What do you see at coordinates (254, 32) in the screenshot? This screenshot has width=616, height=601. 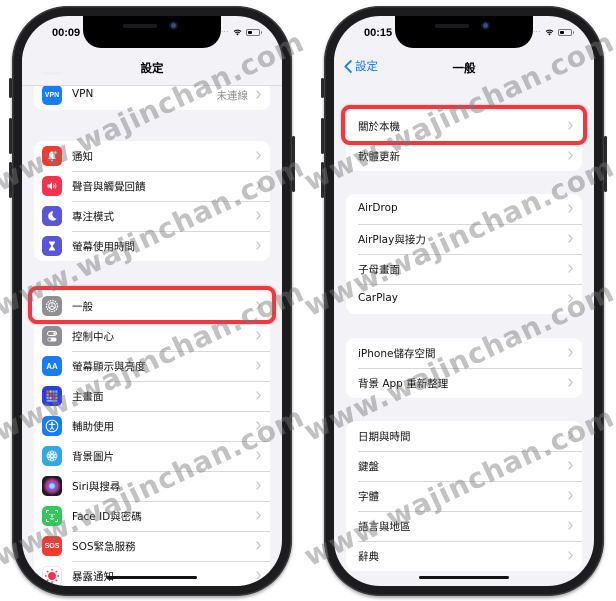 I see `battery-icon` at bounding box center [254, 32].